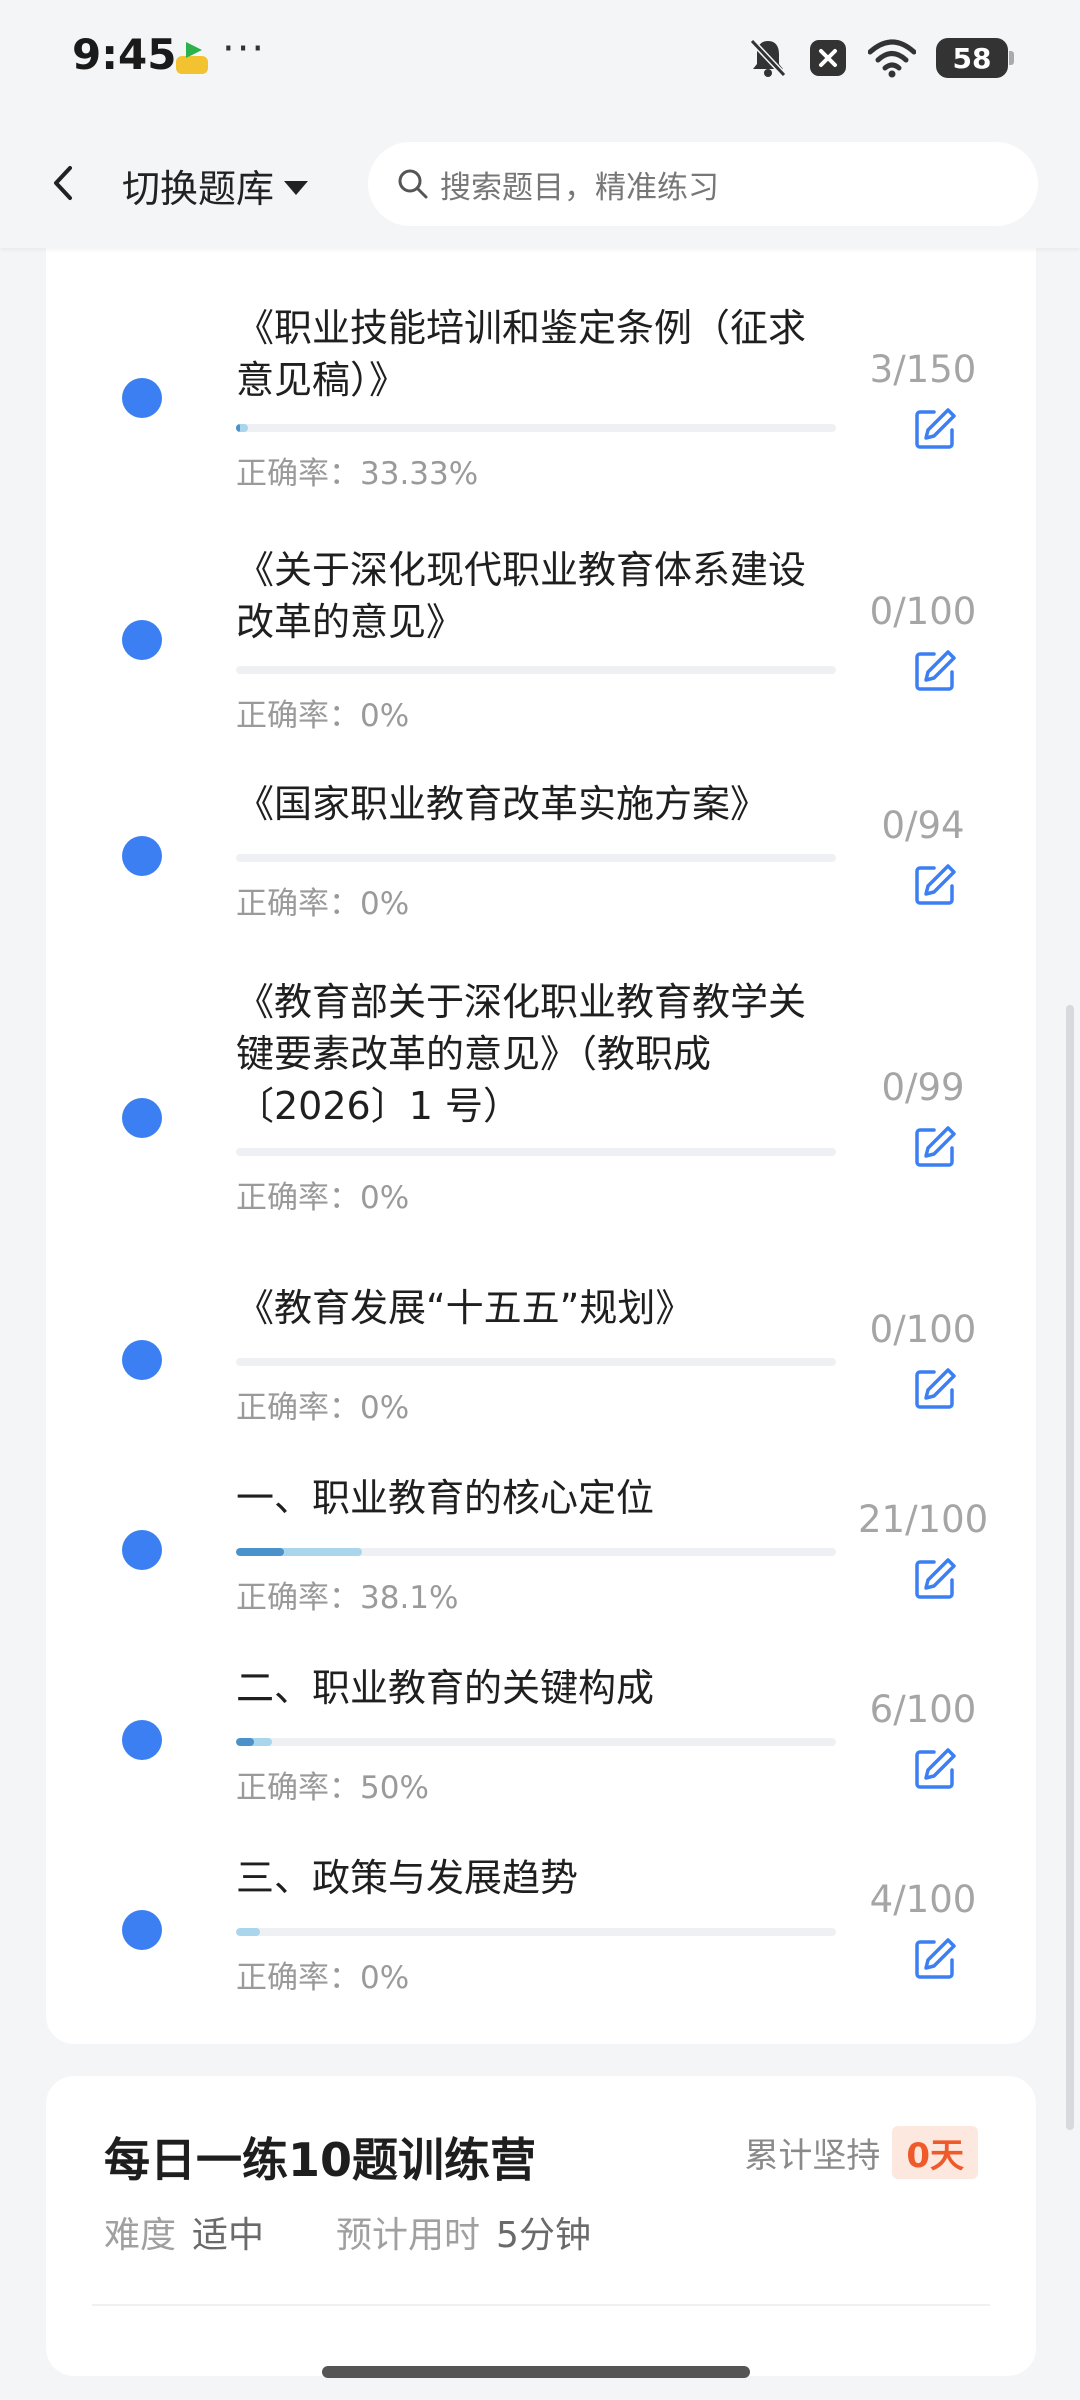  What do you see at coordinates (198, 189) in the screenshot?
I see `switch-bank-label: 切换题库` at bounding box center [198, 189].